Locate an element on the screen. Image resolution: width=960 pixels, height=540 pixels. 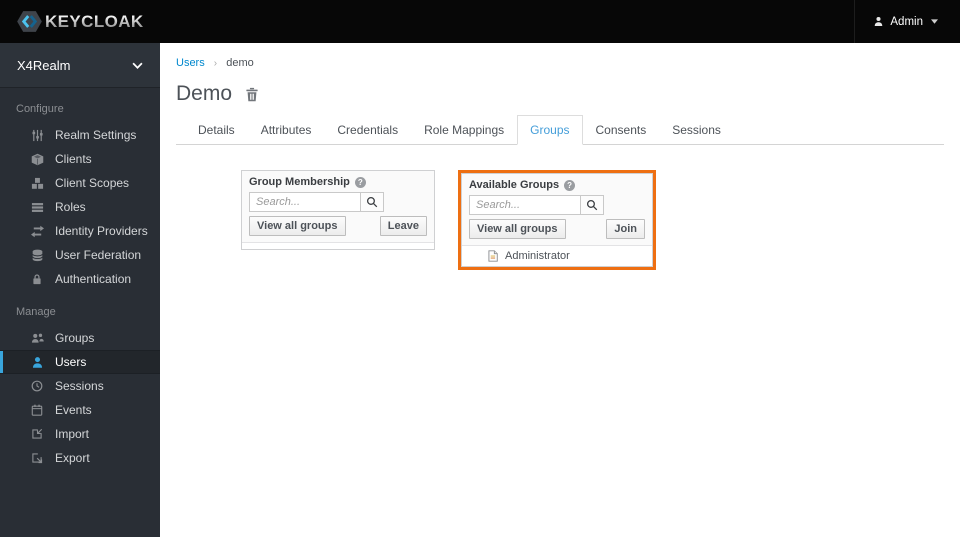
sidebar-item-label: Events is located at coordinates (73, 410).